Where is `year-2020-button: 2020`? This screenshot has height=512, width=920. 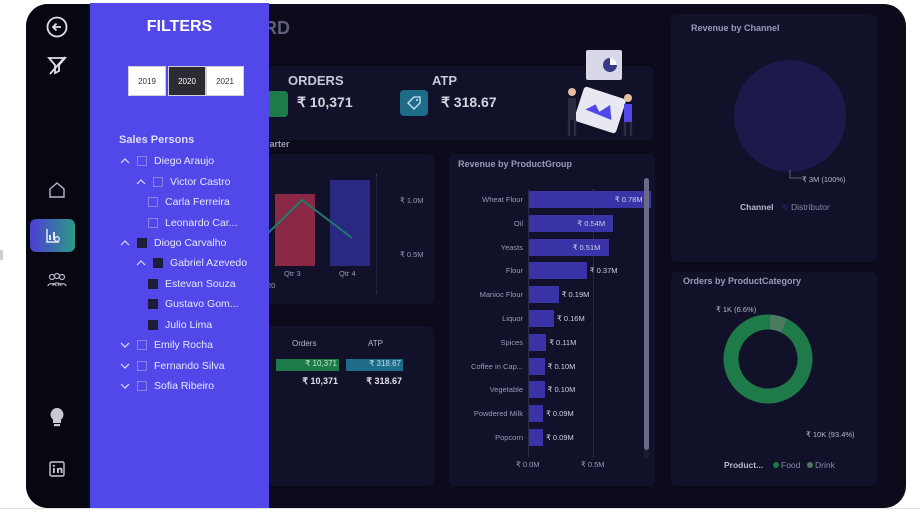 year-2020-button: 2020 is located at coordinates (187, 81).